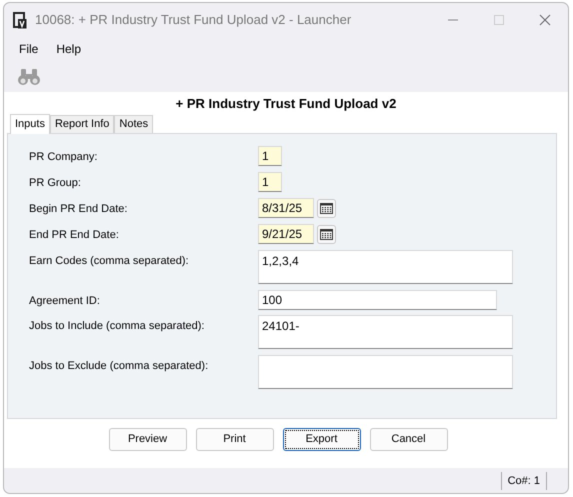 This screenshot has height=497, width=573. I want to click on action-button: Cancel, so click(409, 439).